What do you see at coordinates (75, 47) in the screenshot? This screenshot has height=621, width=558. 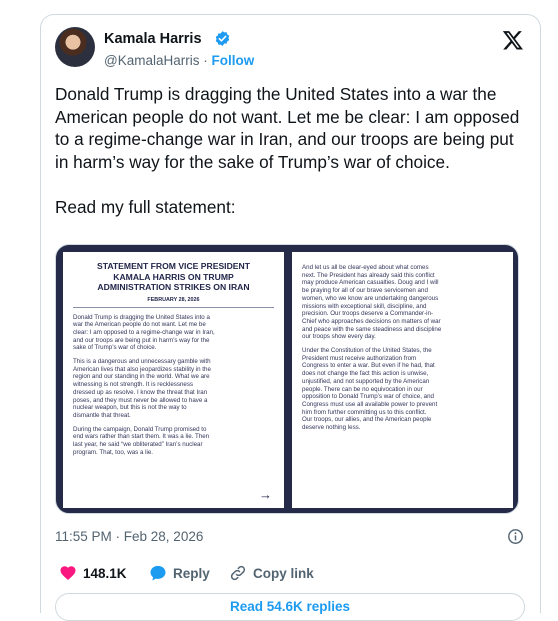 I see `avatar` at bounding box center [75, 47].